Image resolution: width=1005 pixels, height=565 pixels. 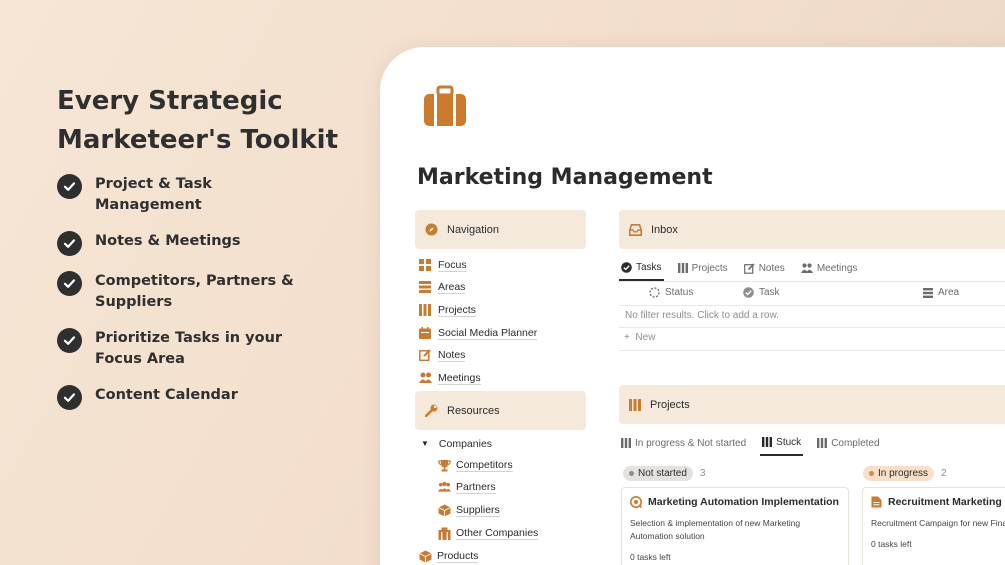 I want to click on resource-item-products: Products, so click(x=478, y=555).